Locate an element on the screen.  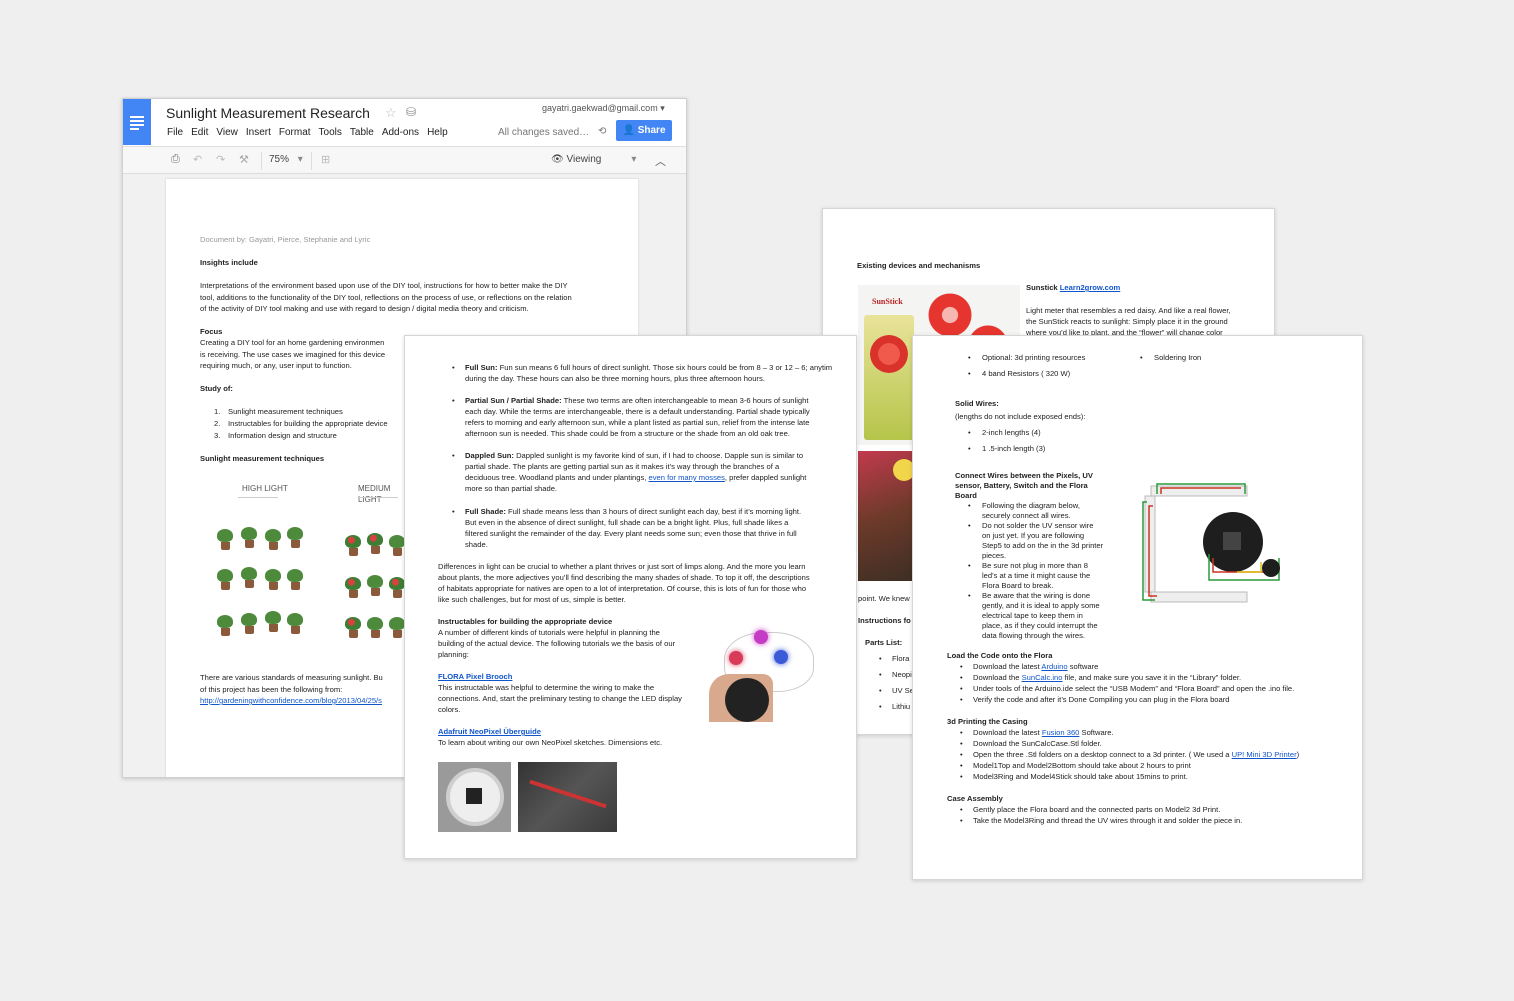
heading-study: Study of: is located at coordinates (216, 388).